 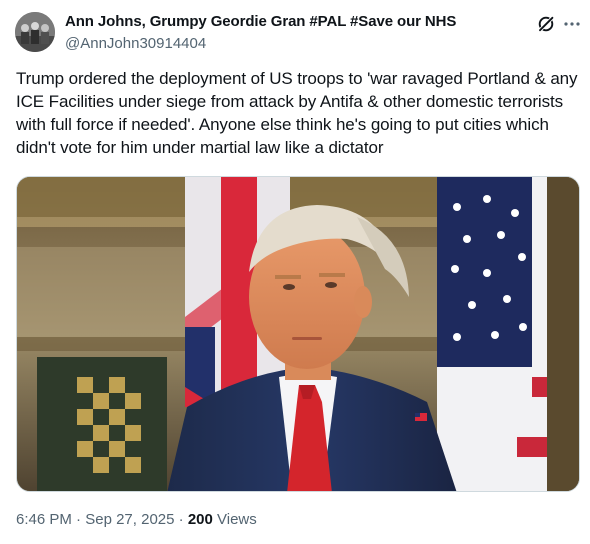 What do you see at coordinates (546, 24) in the screenshot?
I see `grok-icon` at bounding box center [546, 24].